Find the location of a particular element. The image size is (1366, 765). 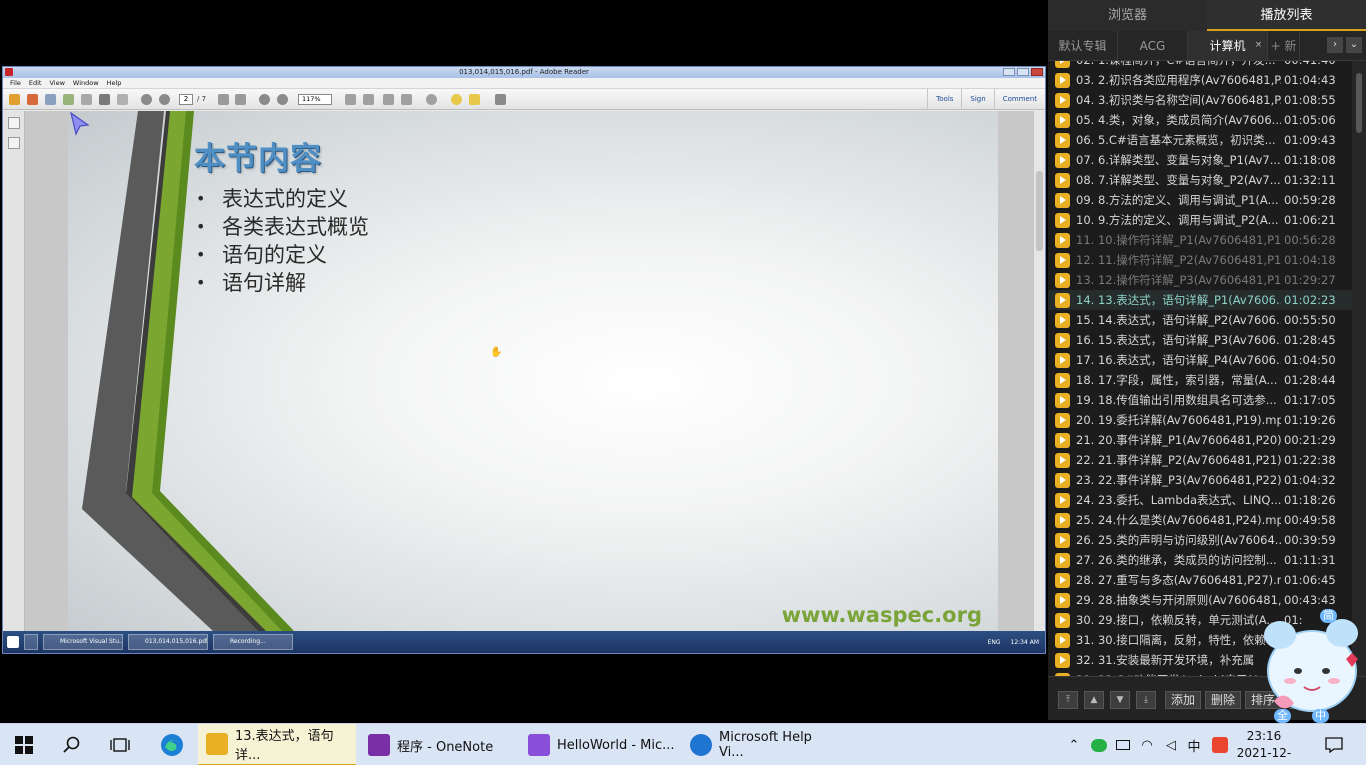

playlist-item: 02. 1.课程简介，C#语言简介，开发...00:41:40 is located at coordinates (1200, 65).